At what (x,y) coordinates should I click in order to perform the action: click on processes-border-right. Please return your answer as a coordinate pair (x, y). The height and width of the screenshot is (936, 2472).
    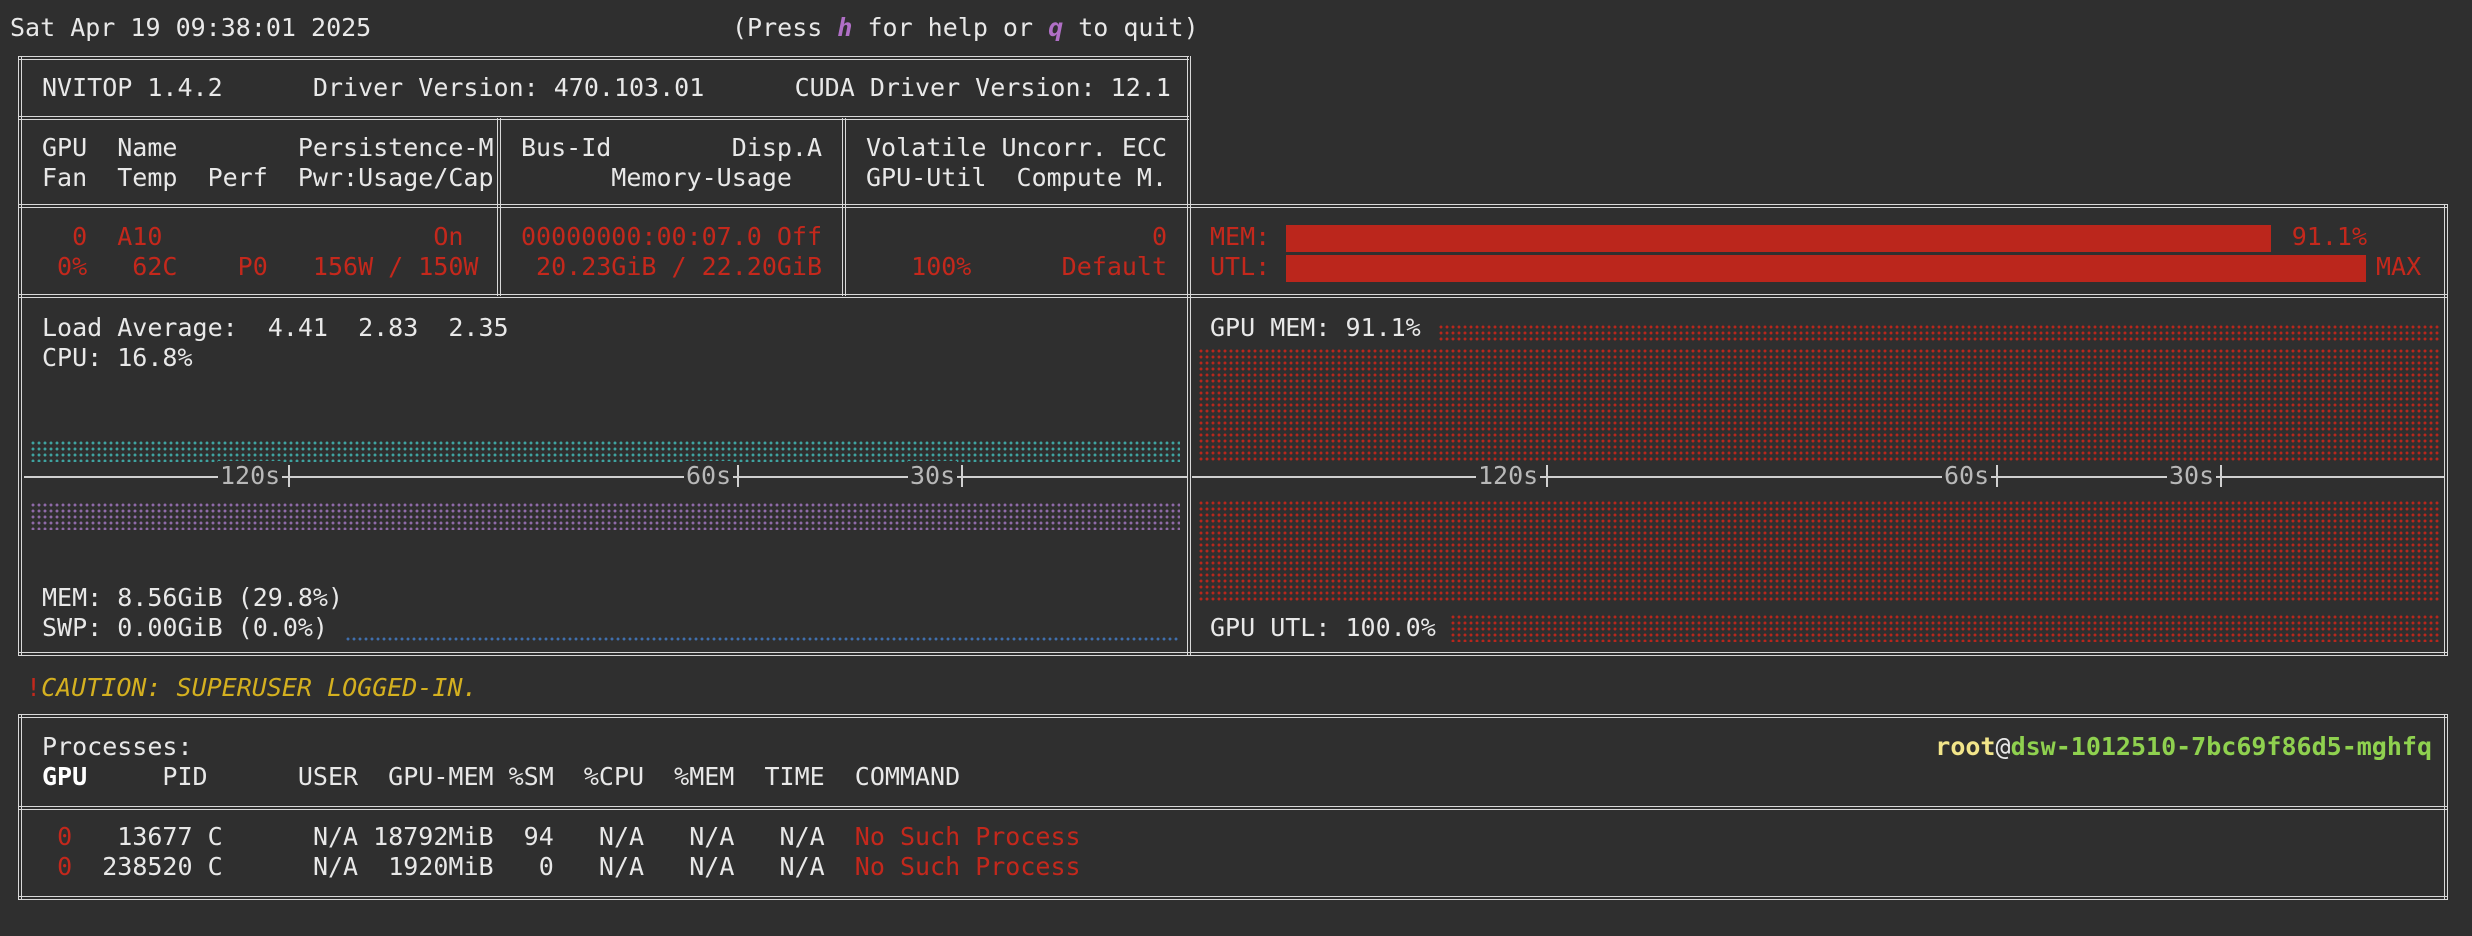
    Looking at the image, I should click on (2446, 807).